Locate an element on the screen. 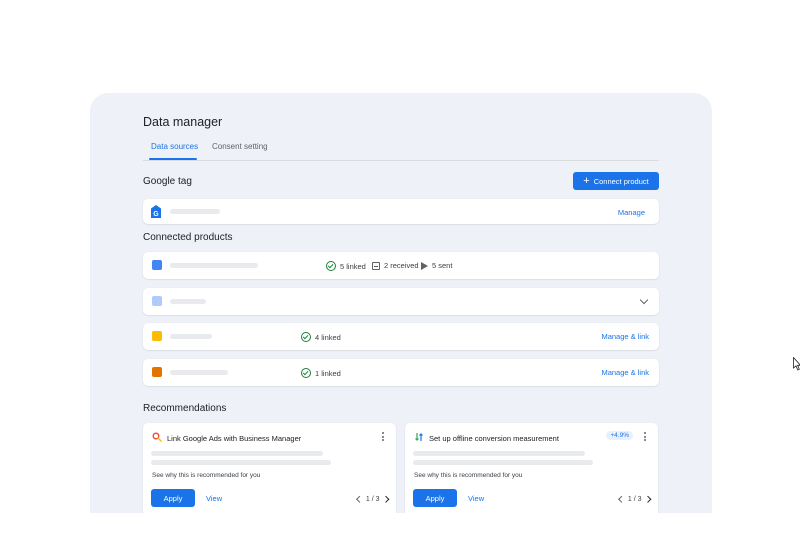 The height and width of the screenshot is (560, 800). page-title: Data manager is located at coordinates (183, 122).